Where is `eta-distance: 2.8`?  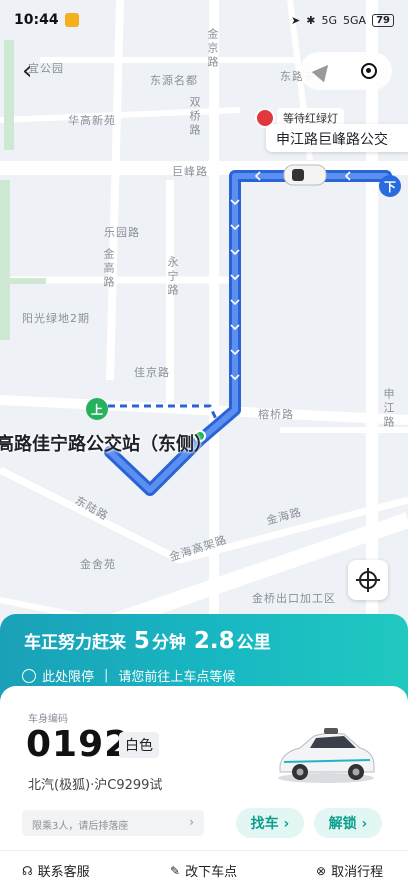 eta-distance: 2.8 is located at coordinates (214, 641).